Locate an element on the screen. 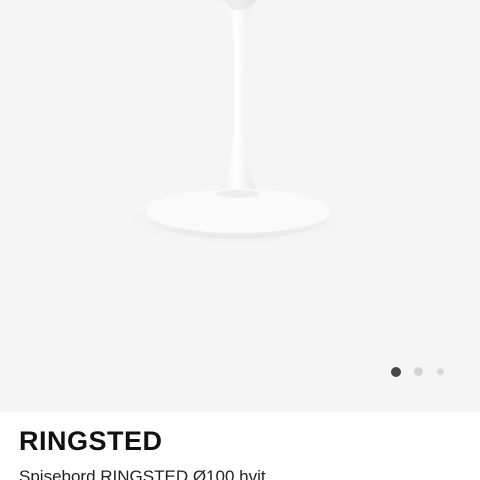 This screenshot has height=480, width=480. product-info: RINGSTED Spisebord RINGSTED Ø100 hvit is located at coordinates (240, 446).